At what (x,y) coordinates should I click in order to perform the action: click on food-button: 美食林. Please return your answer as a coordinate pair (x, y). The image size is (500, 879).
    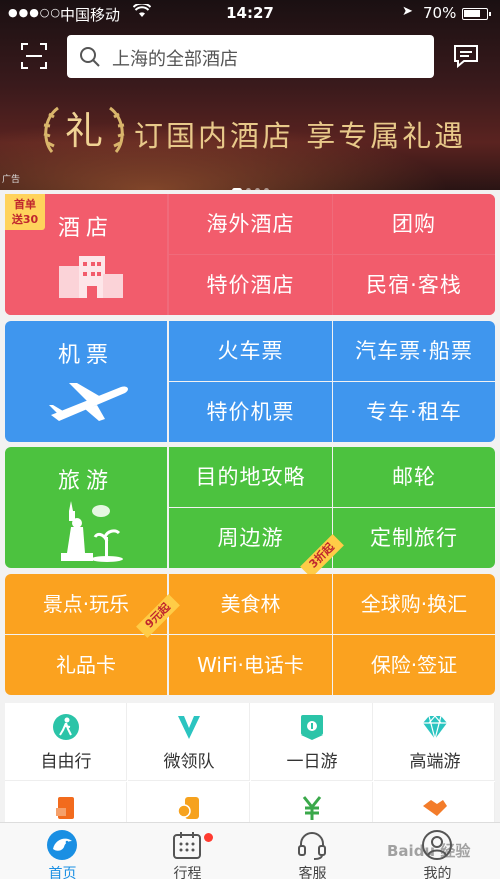
    Looking at the image, I should click on (250, 604).